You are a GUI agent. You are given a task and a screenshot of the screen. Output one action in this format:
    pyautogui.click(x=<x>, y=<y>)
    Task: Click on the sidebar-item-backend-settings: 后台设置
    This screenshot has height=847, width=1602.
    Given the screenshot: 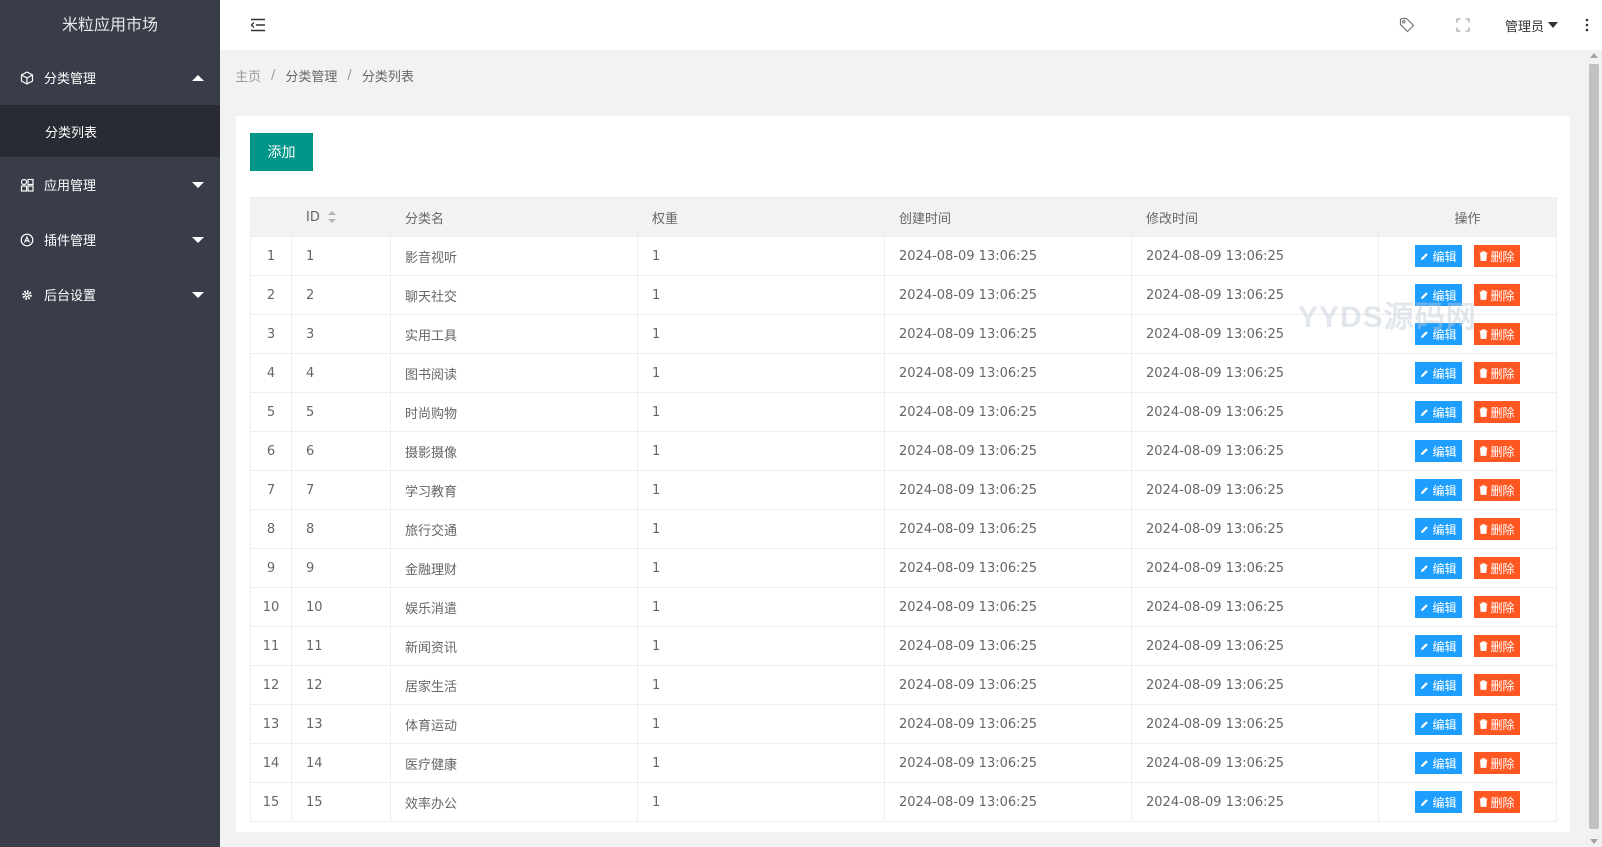 What is the action you would take?
    pyautogui.click(x=110, y=294)
    